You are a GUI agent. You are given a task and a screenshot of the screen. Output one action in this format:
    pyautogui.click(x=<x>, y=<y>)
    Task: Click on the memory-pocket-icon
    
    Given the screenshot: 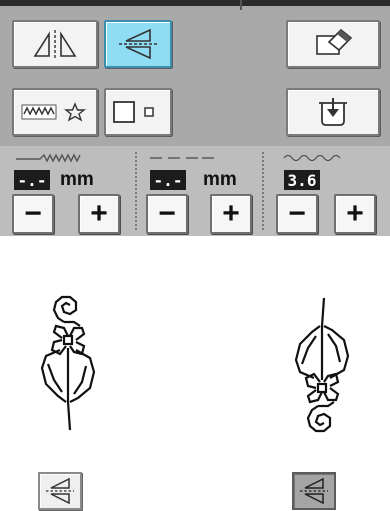 What is the action you would take?
    pyautogui.click(x=333, y=112)
    